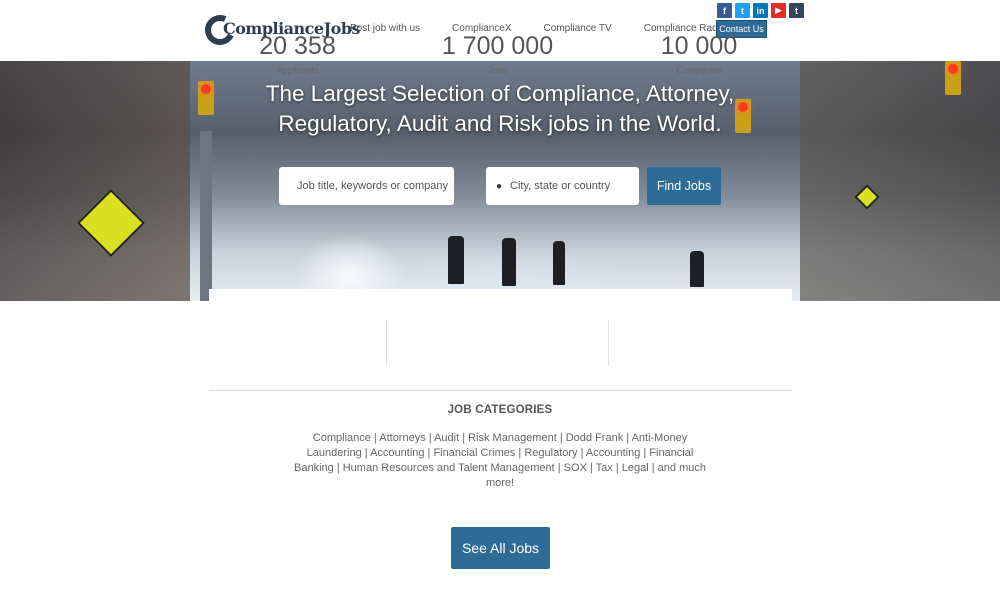 The width and height of the screenshot is (1000, 599). What do you see at coordinates (796, 10) in the screenshot?
I see `tumblr-icon: t` at bounding box center [796, 10].